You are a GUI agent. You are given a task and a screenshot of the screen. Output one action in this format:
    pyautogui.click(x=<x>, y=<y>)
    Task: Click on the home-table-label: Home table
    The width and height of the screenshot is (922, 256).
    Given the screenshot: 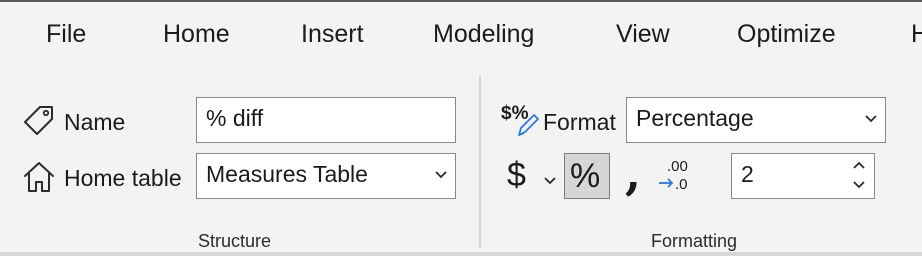 What is the action you would take?
    pyautogui.click(x=123, y=178)
    